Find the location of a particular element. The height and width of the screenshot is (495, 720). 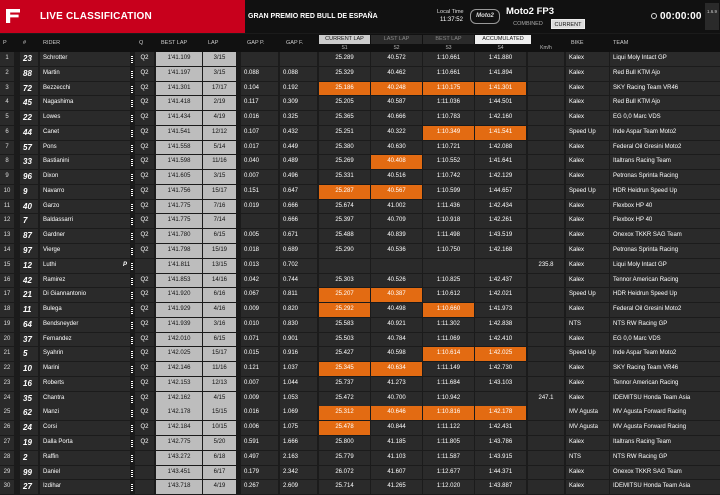

cell-rider: Chantra is located at coordinates (85, 398).